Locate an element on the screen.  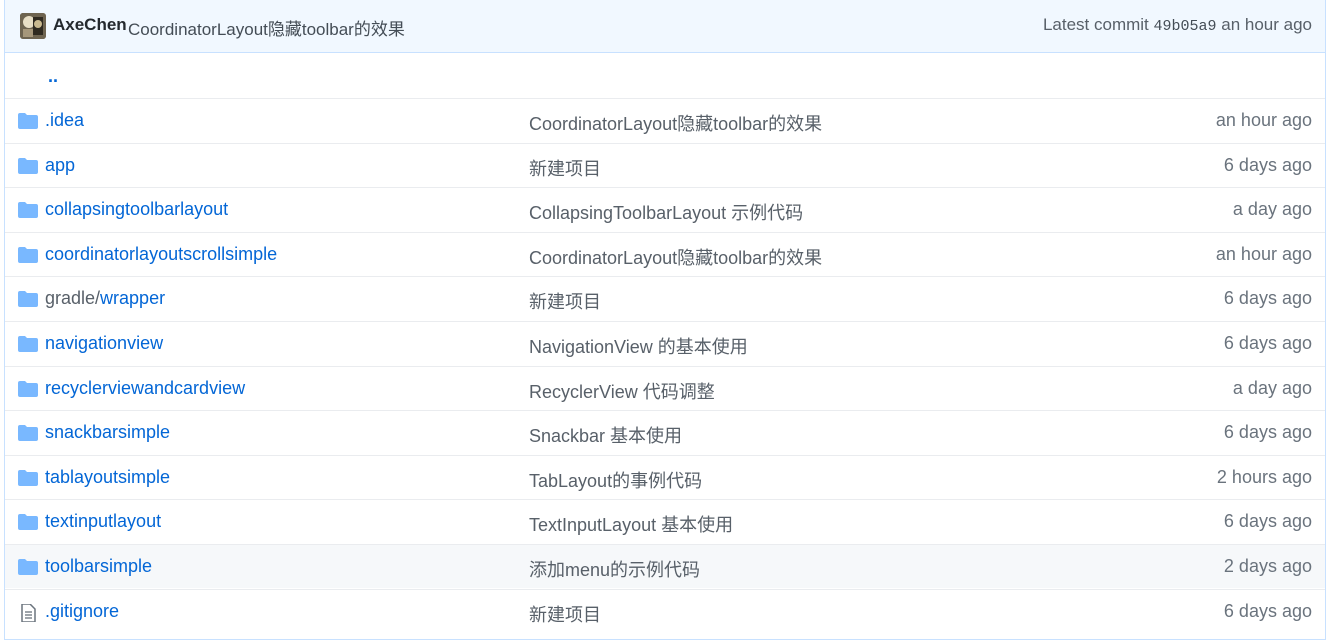
commit-message-link: 添加menu的示例代码 is located at coordinates (614, 569).